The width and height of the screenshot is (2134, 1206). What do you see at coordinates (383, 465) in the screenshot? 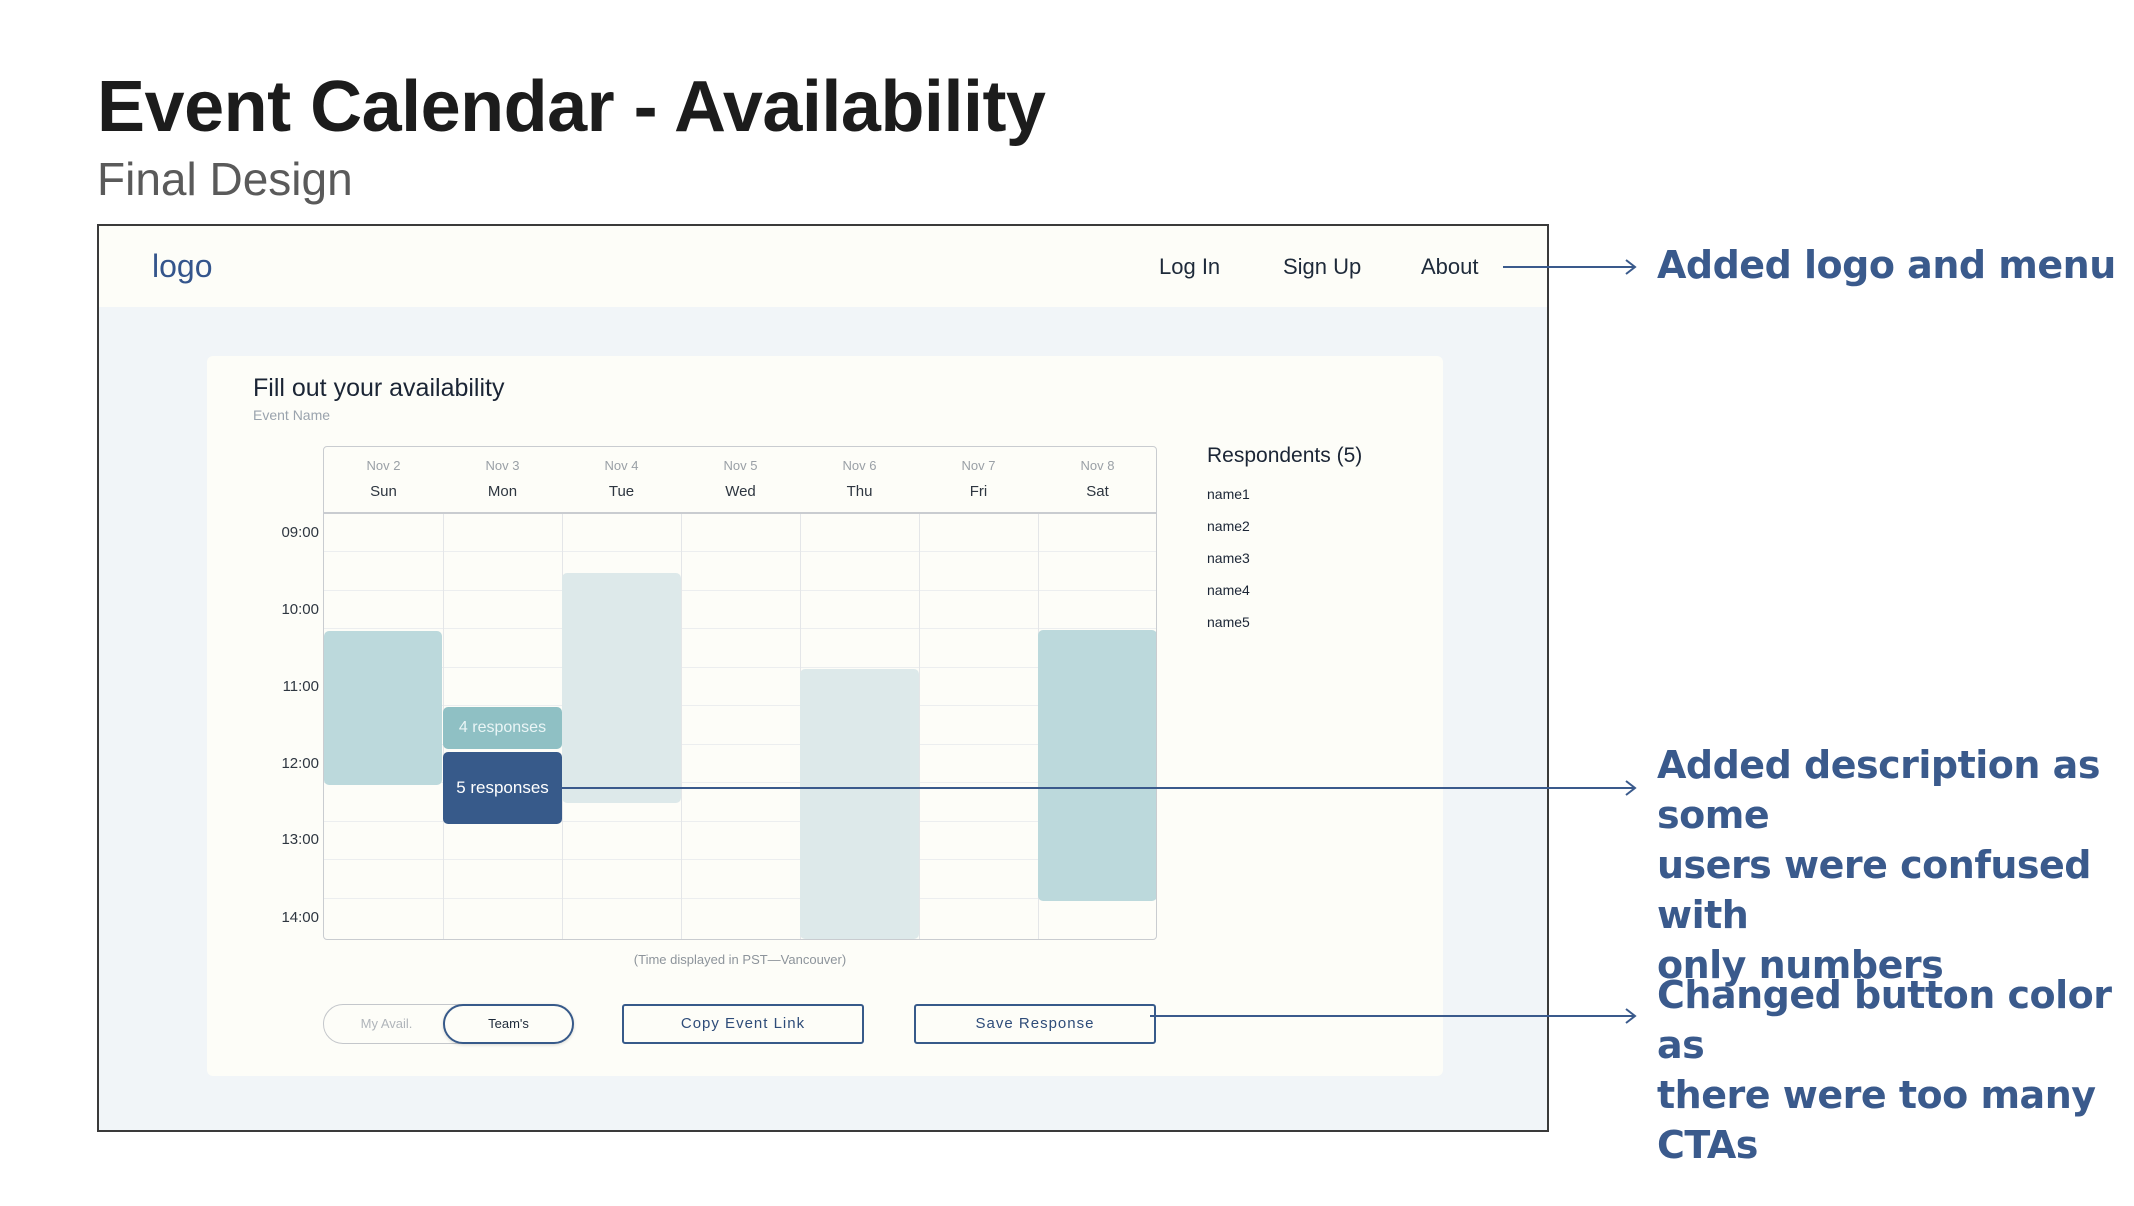
I see `day-date: Nov 2` at bounding box center [383, 465].